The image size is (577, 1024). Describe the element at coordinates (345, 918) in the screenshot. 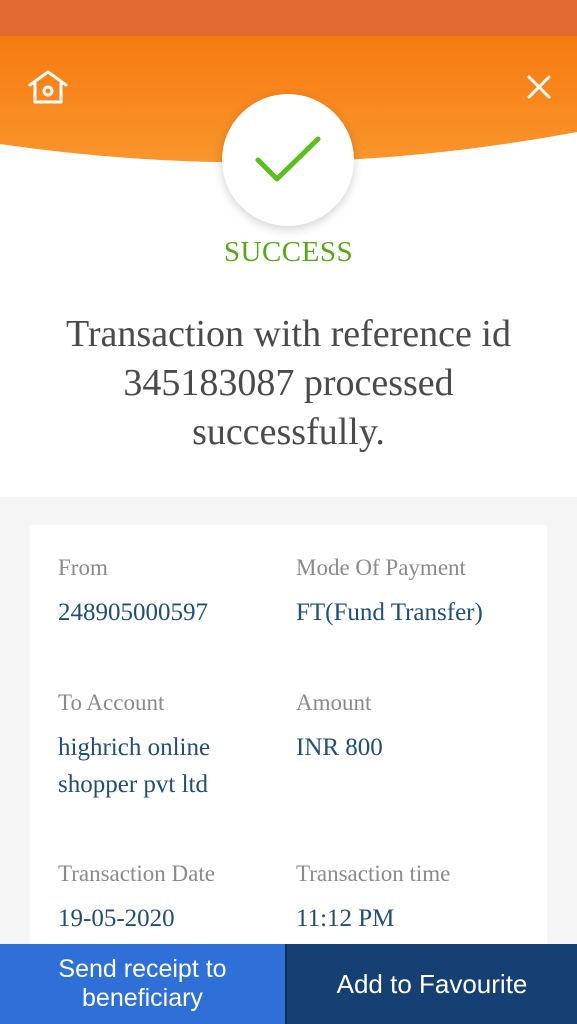

I see `transaction-time-value: 11:12 PM` at that location.